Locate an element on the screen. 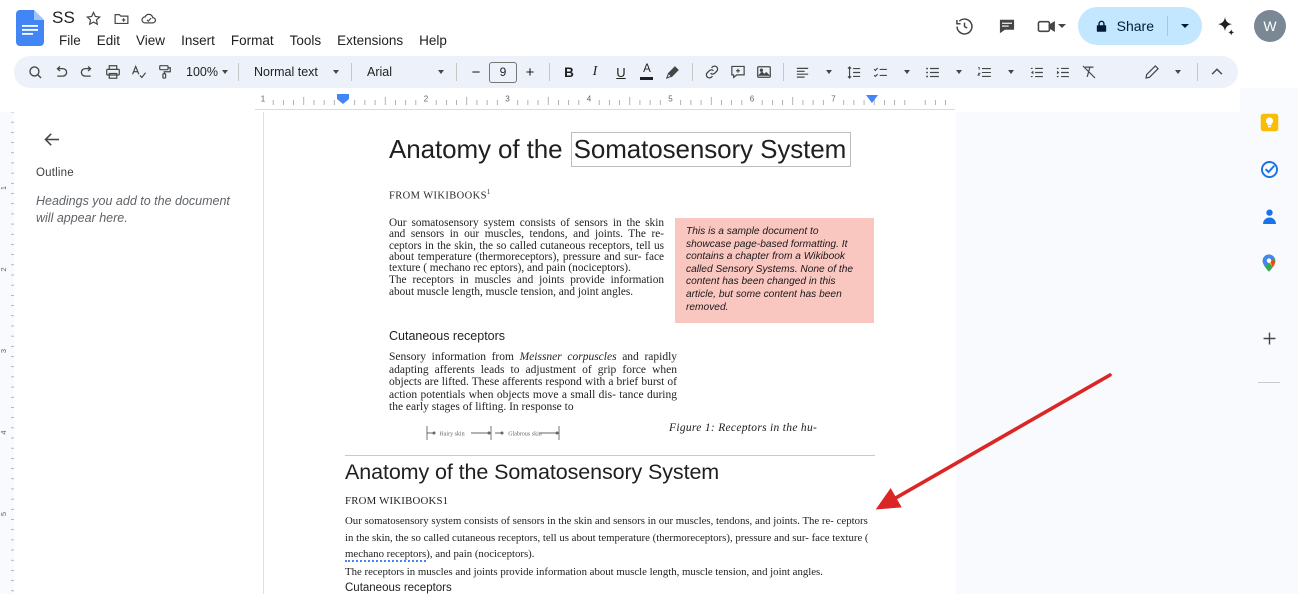 The width and height of the screenshot is (1298, 594). text-color-label: A is located at coordinates (647, 69).